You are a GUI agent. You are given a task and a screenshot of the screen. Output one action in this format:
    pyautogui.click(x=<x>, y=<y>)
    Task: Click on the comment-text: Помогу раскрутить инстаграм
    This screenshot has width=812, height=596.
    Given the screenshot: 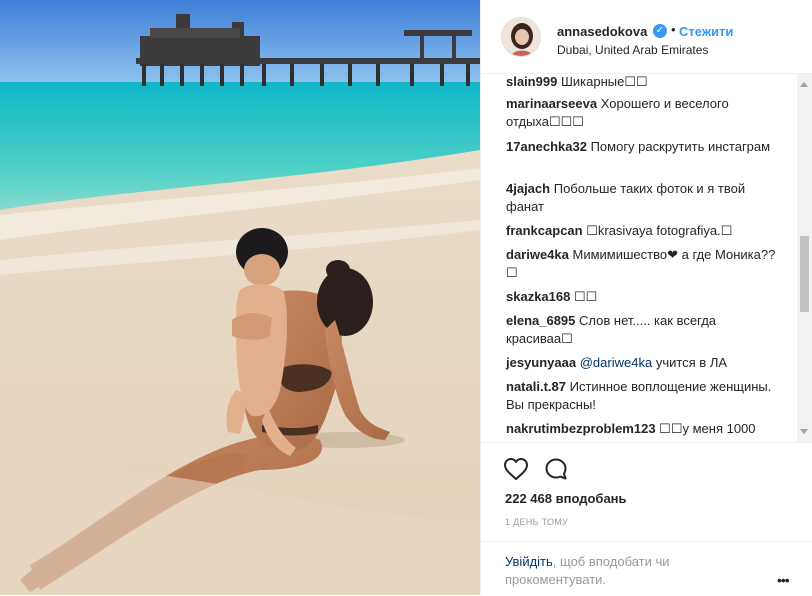 What is the action you would take?
    pyautogui.click(x=680, y=146)
    